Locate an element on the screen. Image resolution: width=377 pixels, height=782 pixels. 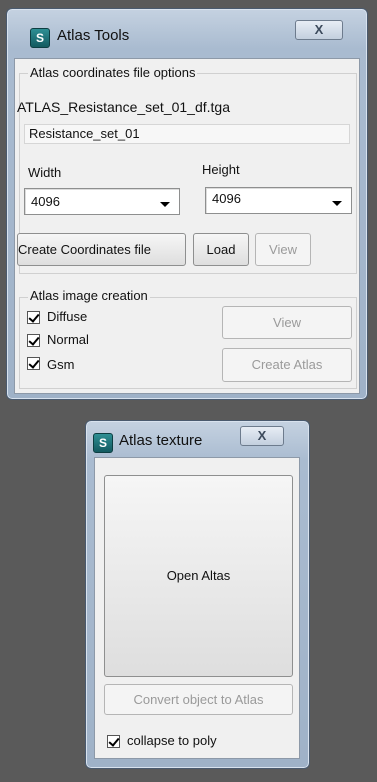
create-coordinates-button: Create Coordinates file is located at coordinates (101, 249).